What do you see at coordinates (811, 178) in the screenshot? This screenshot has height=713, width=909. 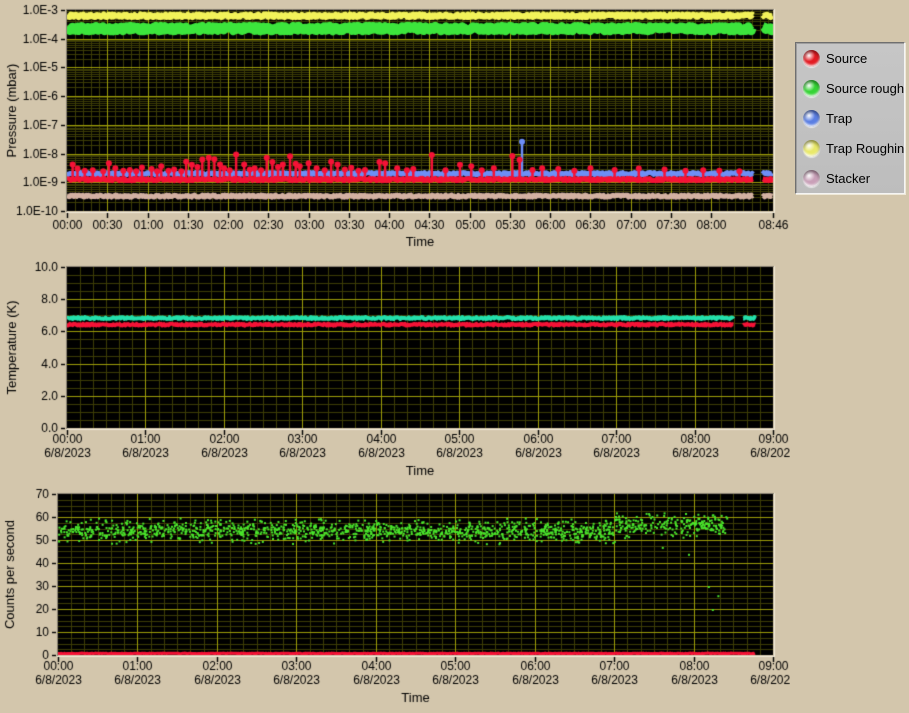 I see `stacker-led-icon` at bounding box center [811, 178].